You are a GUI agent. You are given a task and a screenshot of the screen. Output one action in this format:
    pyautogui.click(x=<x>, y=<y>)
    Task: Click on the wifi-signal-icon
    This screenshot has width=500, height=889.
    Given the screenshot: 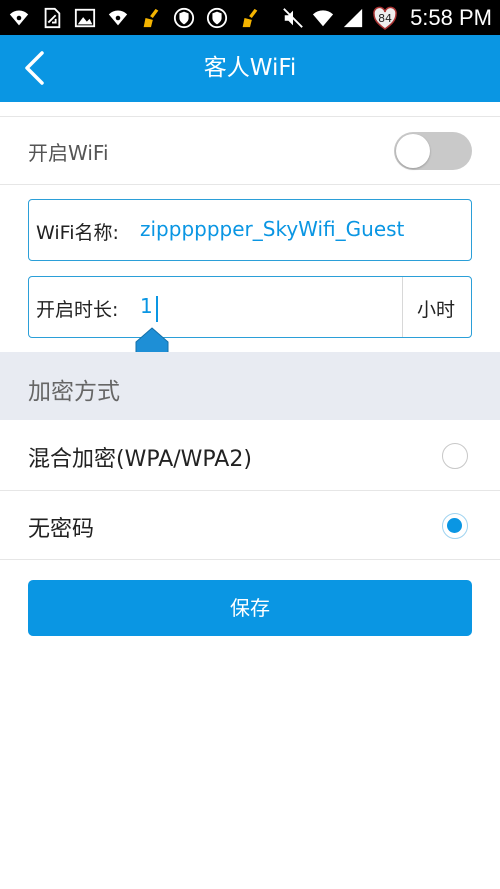 What is the action you would take?
    pyautogui.click(x=323, y=18)
    